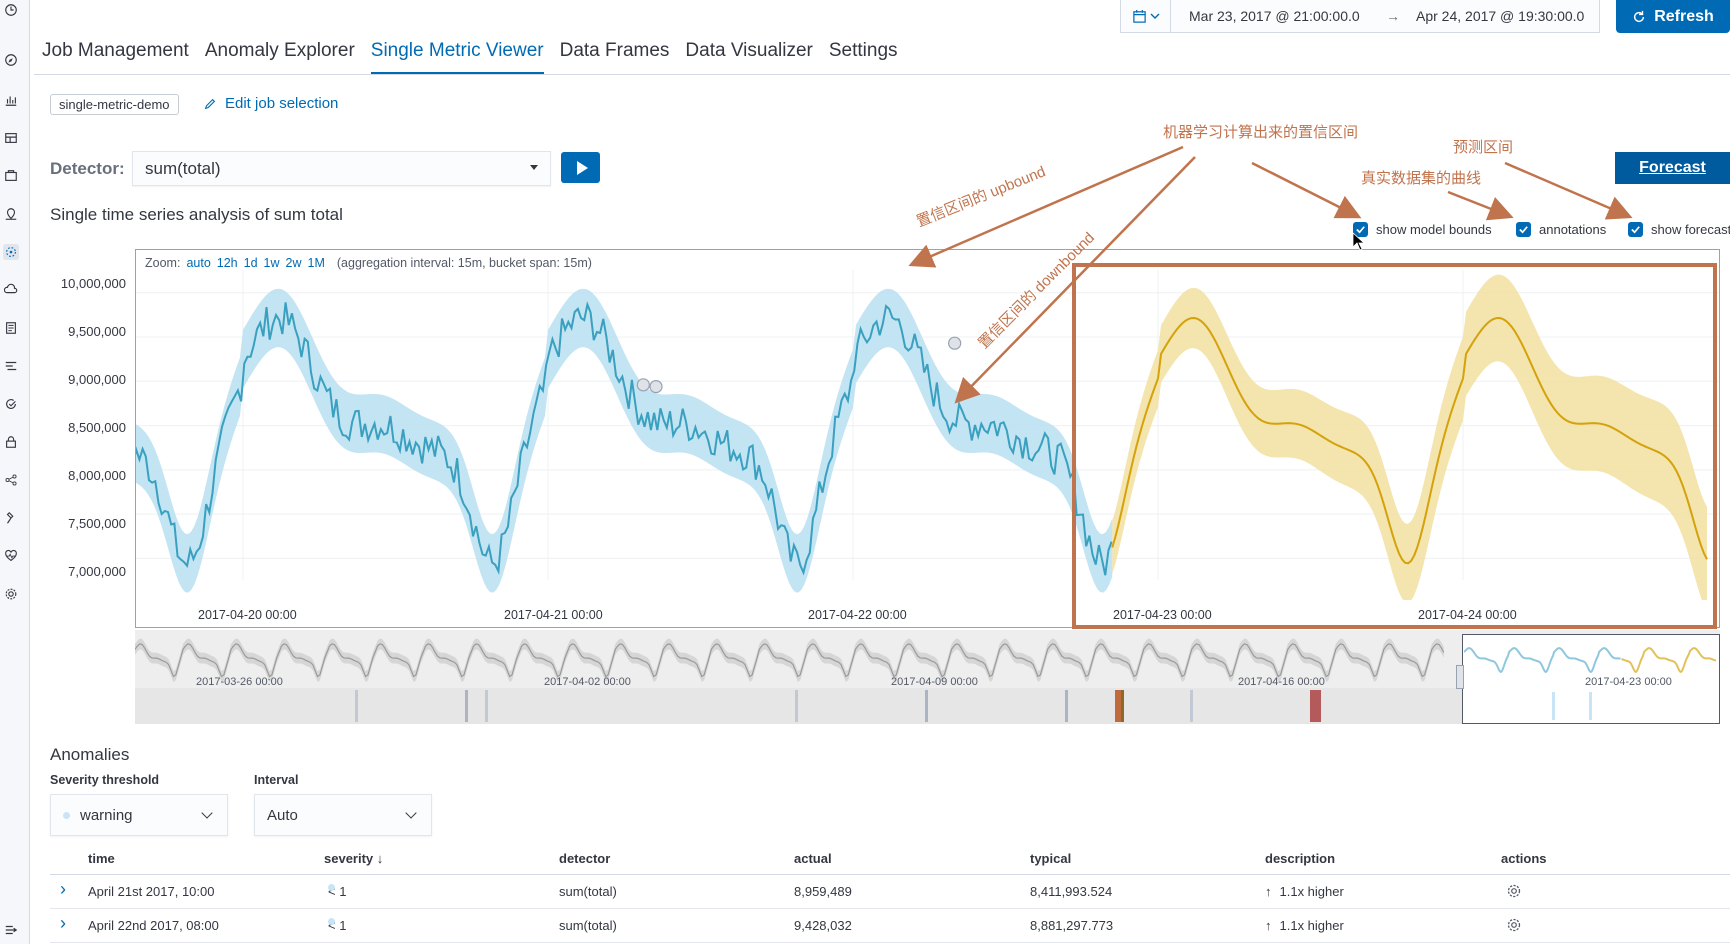 This screenshot has height=944, width=1730. Describe the element at coordinates (823, 891) in the screenshot. I see `cell-actual: 8,959,489` at that location.